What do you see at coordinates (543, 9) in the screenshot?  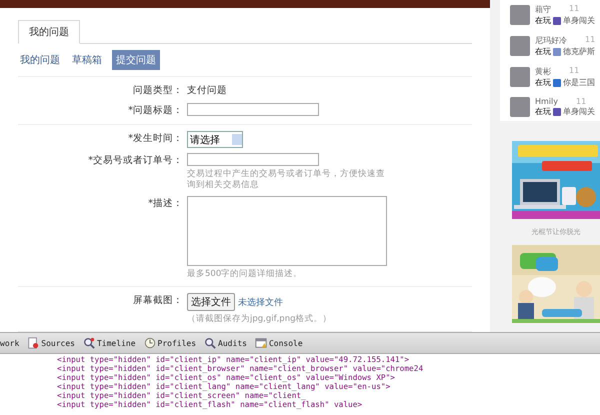 I see `friend-name: 藉守` at bounding box center [543, 9].